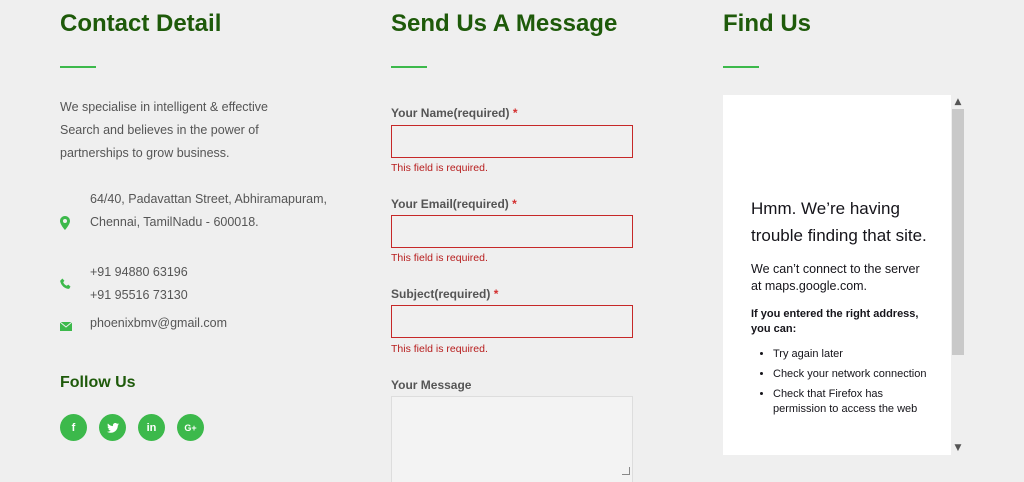 This screenshot has width=1024, height=482. Describe the element at coordinates (151, 427) in the screenshot. I see `linkedin-icon: in` at that location.